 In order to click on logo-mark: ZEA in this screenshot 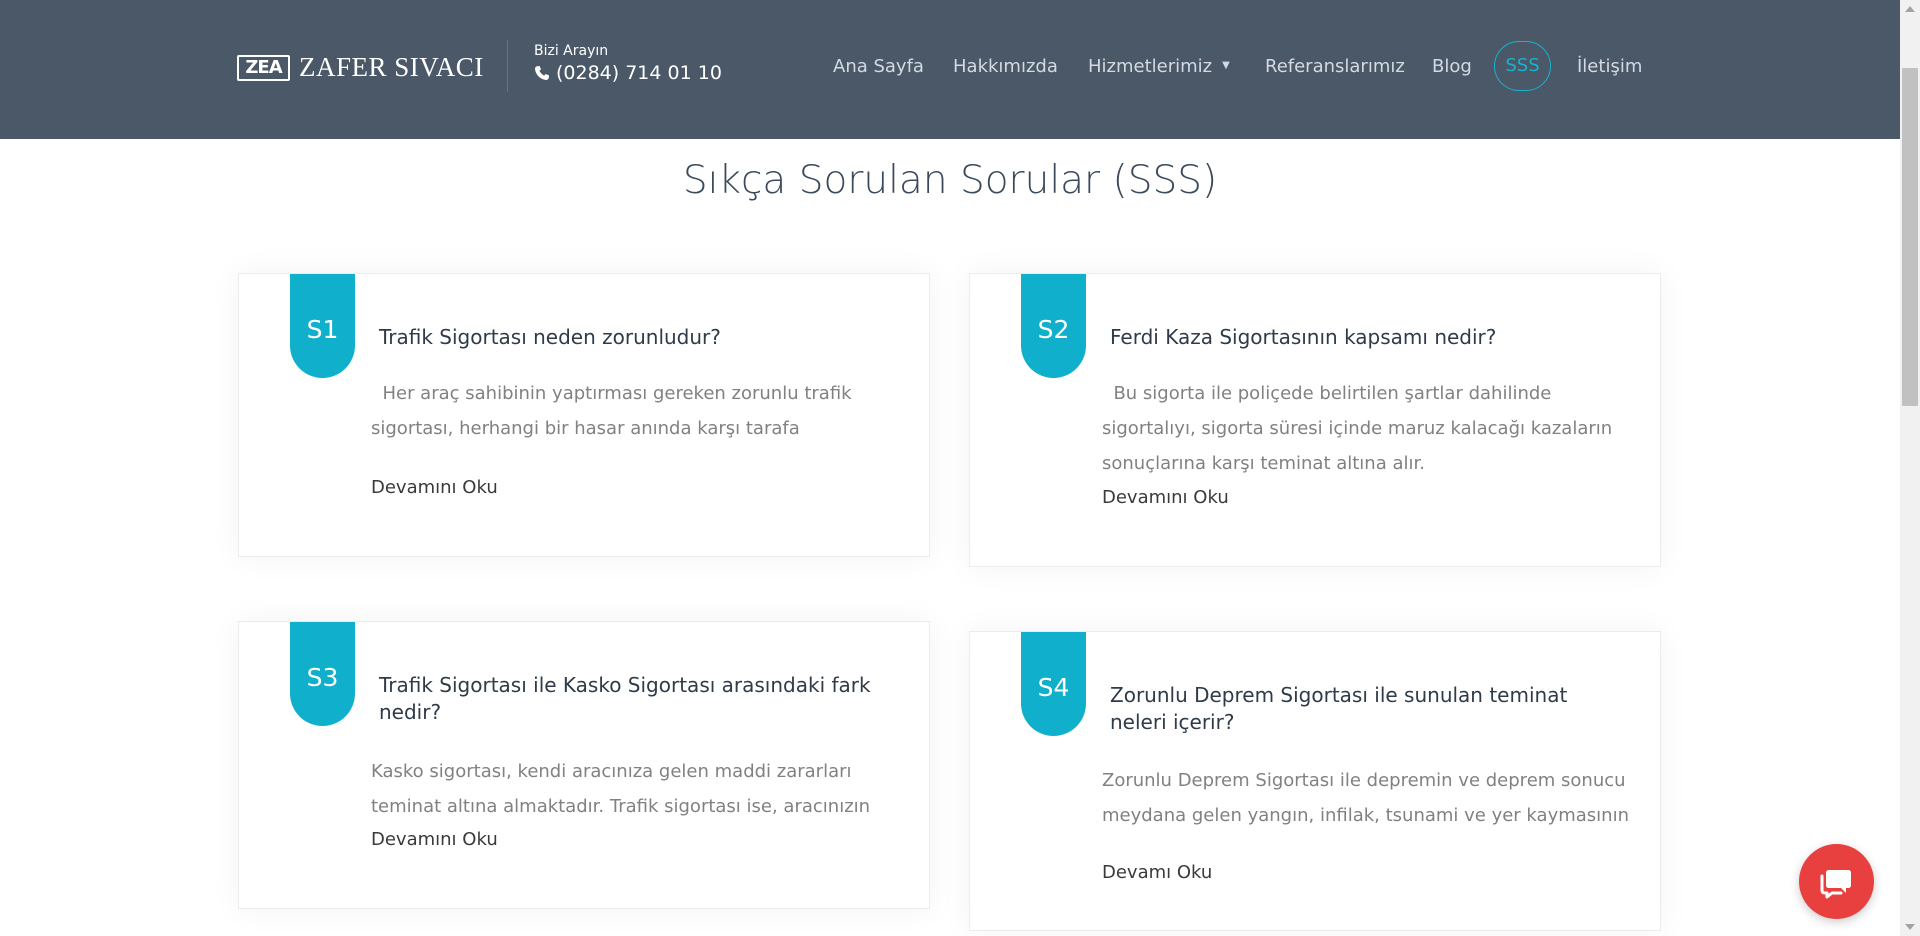, I will do `click(263, 67)`.